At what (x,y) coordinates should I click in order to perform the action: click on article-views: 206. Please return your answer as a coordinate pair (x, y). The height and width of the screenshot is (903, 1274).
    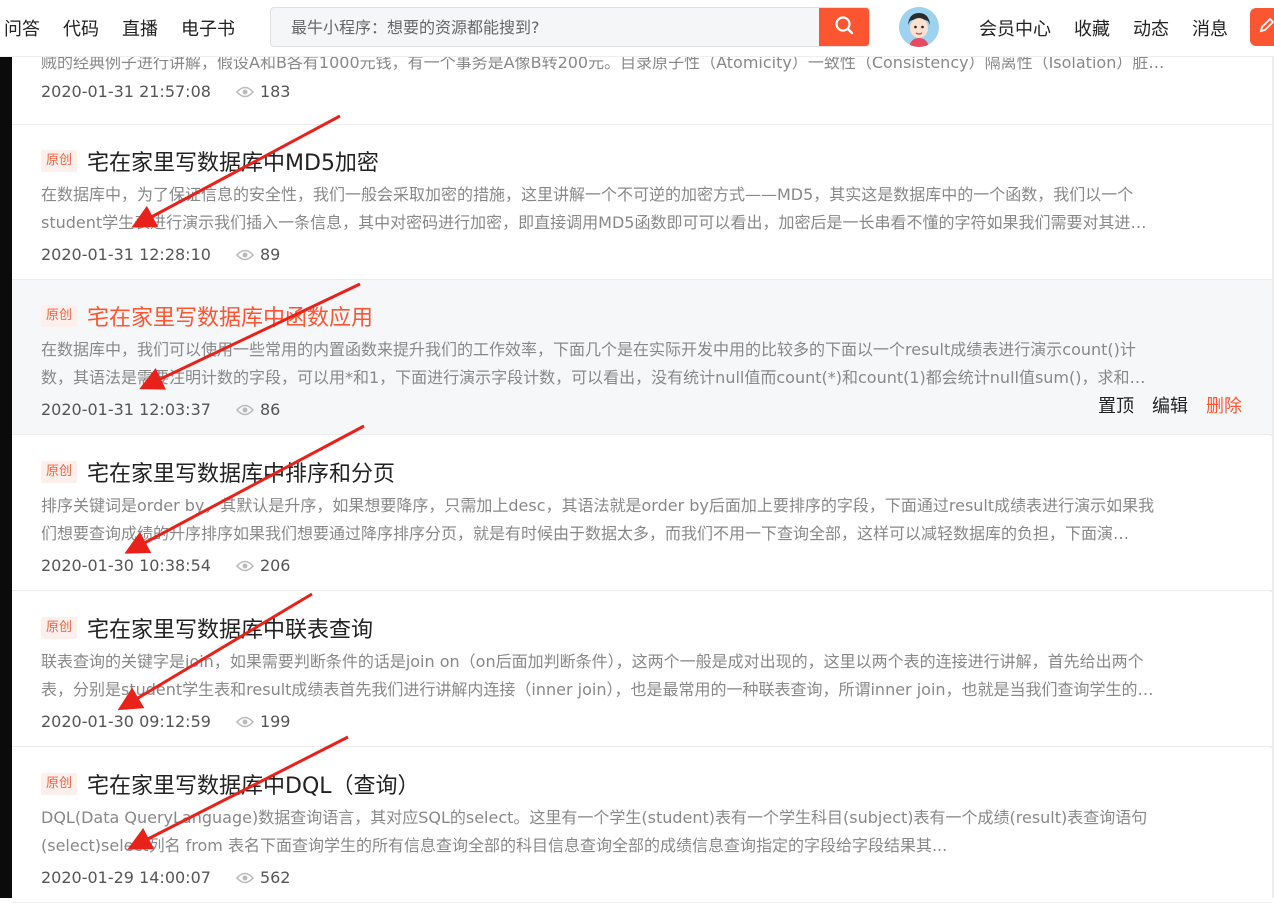
    Looking at the image, I should click on (275, 565).